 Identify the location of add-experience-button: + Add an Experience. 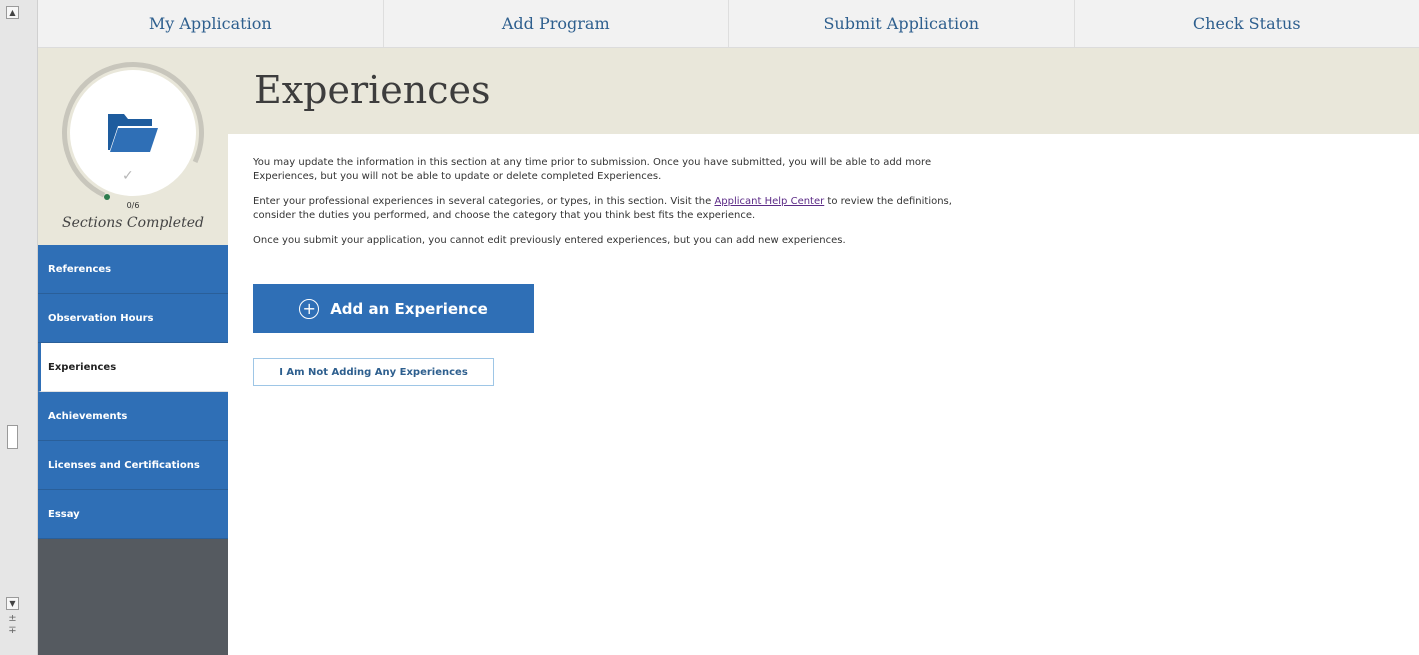
(393, 308).